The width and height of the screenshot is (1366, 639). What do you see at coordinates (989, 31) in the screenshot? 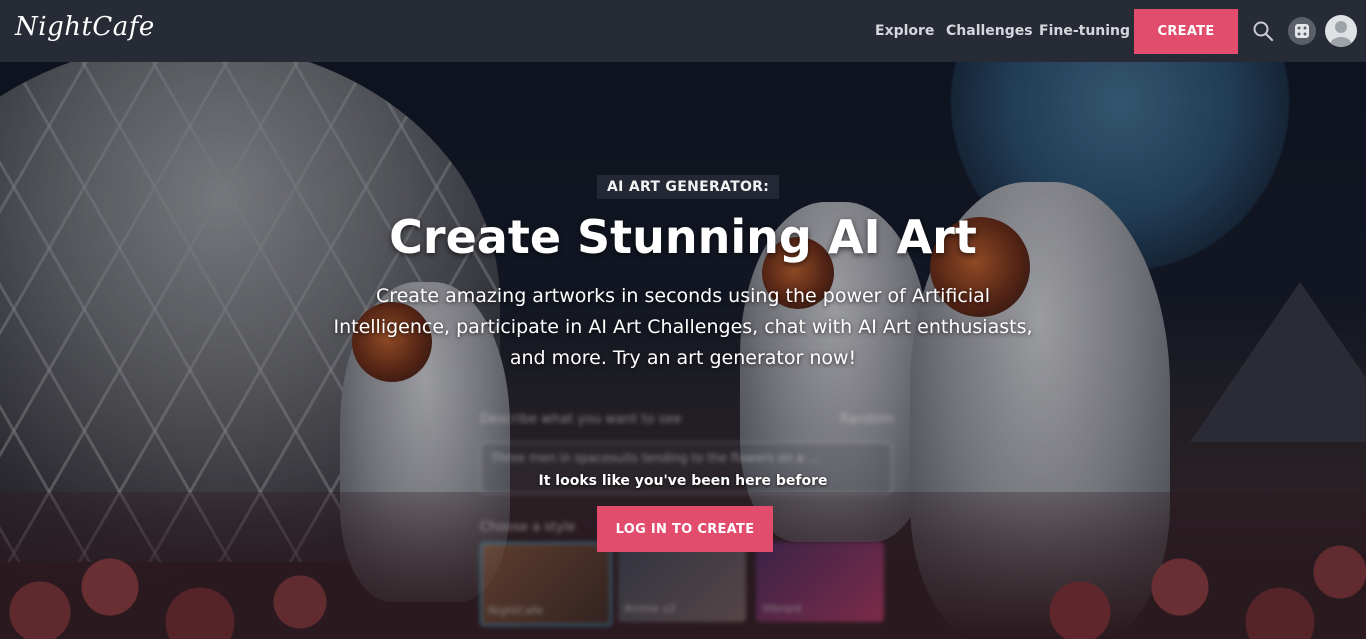
I see `nav-link-challenges: Challenges` at bounding box center [989, 31].